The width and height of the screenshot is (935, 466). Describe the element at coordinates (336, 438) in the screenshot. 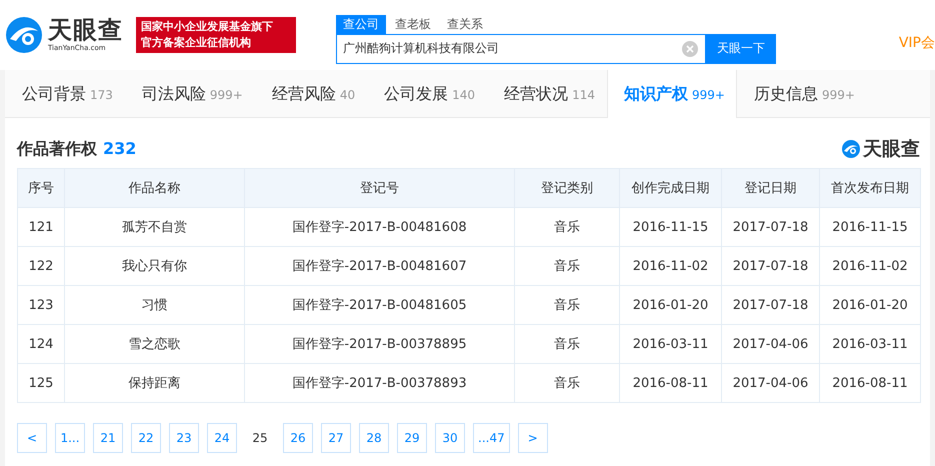

I see `page-button: 27` at that location.